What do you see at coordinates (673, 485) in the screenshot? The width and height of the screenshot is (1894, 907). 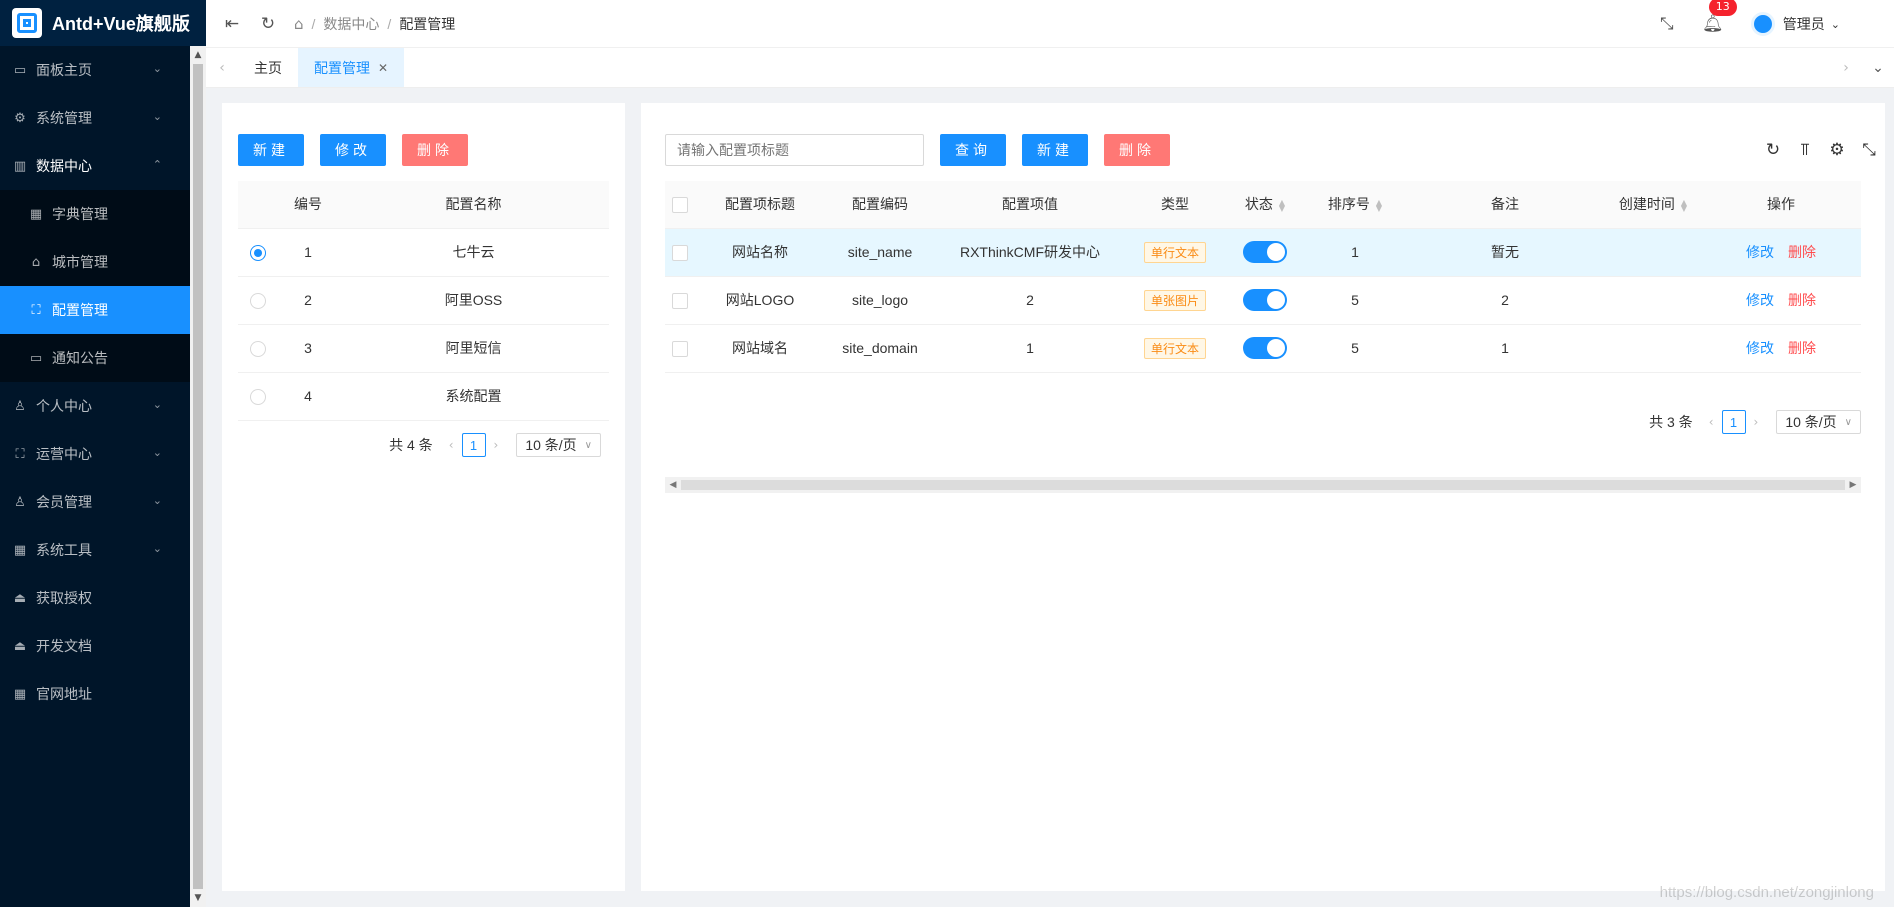 I see `scroll-left-icon: ◀` at bounding box center [673, 485].